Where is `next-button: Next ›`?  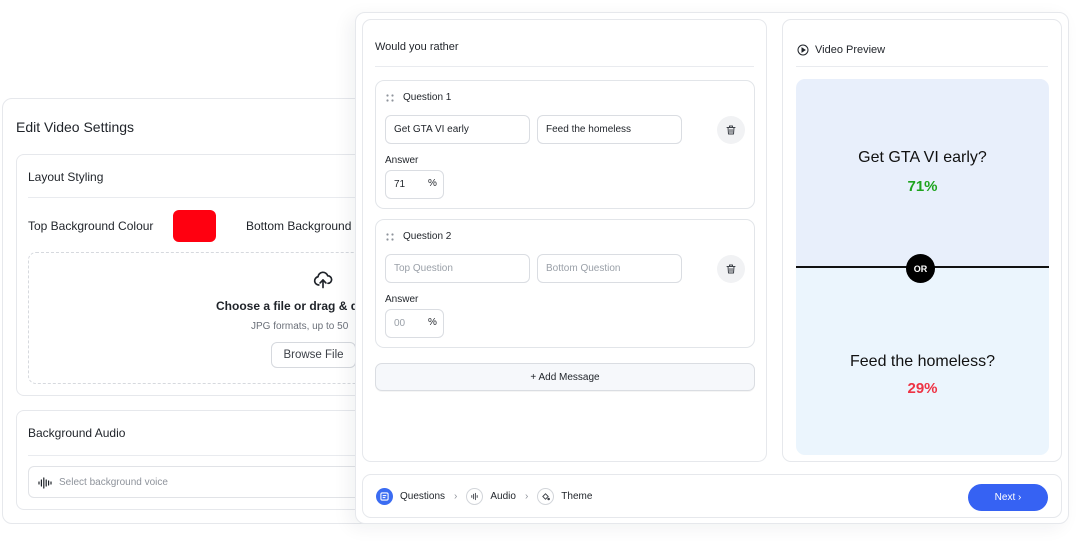 next-button: Next › is located at coordinates (1008, 497).